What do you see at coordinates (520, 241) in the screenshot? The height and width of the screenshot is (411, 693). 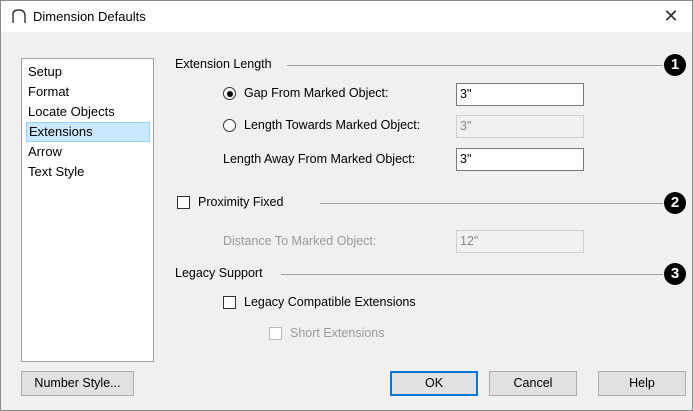 I see `distance-field: 12"` at bounding box center [520, 241].